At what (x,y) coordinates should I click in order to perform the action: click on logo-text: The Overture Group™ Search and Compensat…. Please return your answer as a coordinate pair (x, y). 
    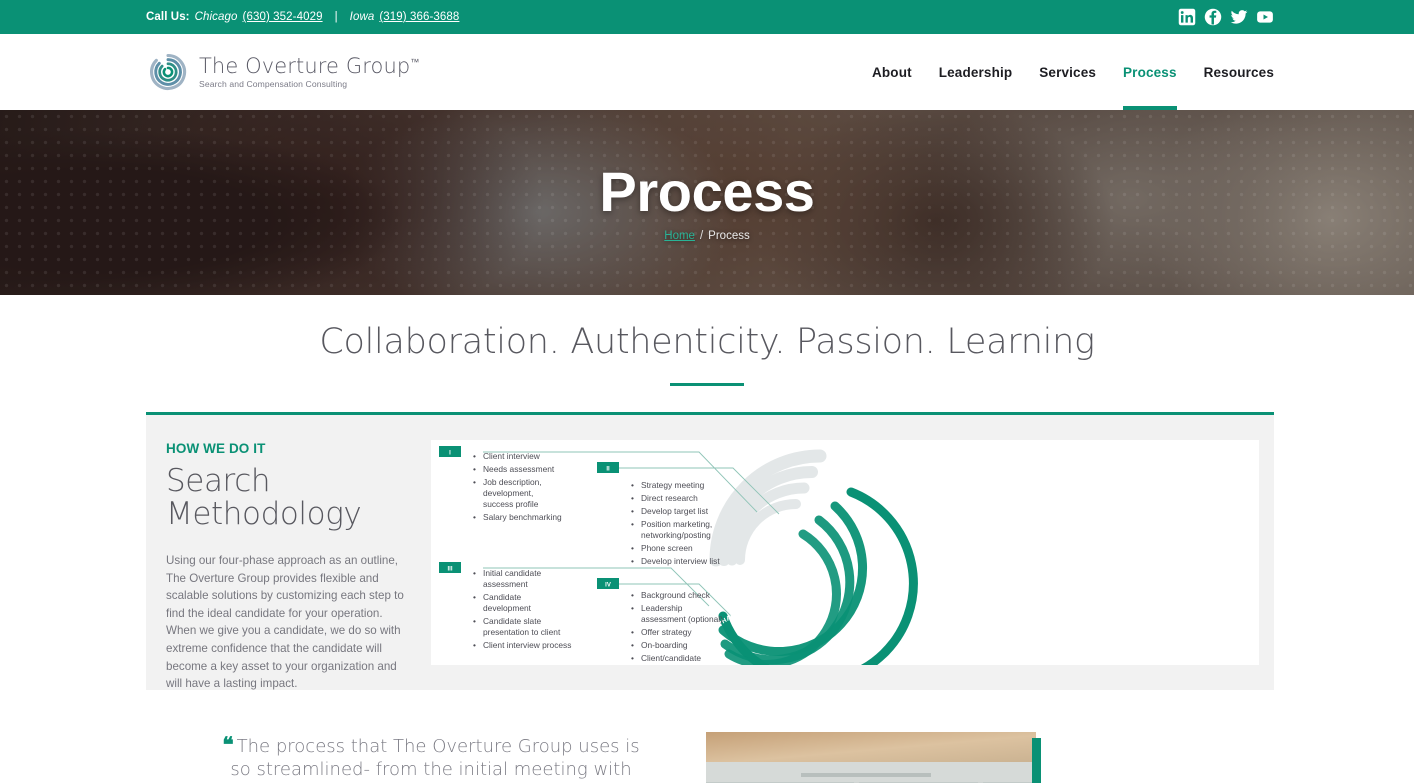
    Looking at the image, I should click on (309, 71).